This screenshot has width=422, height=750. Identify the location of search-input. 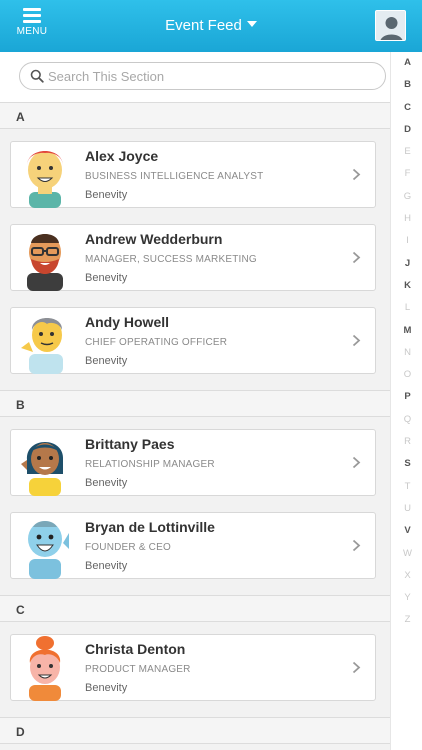
(208, 76).